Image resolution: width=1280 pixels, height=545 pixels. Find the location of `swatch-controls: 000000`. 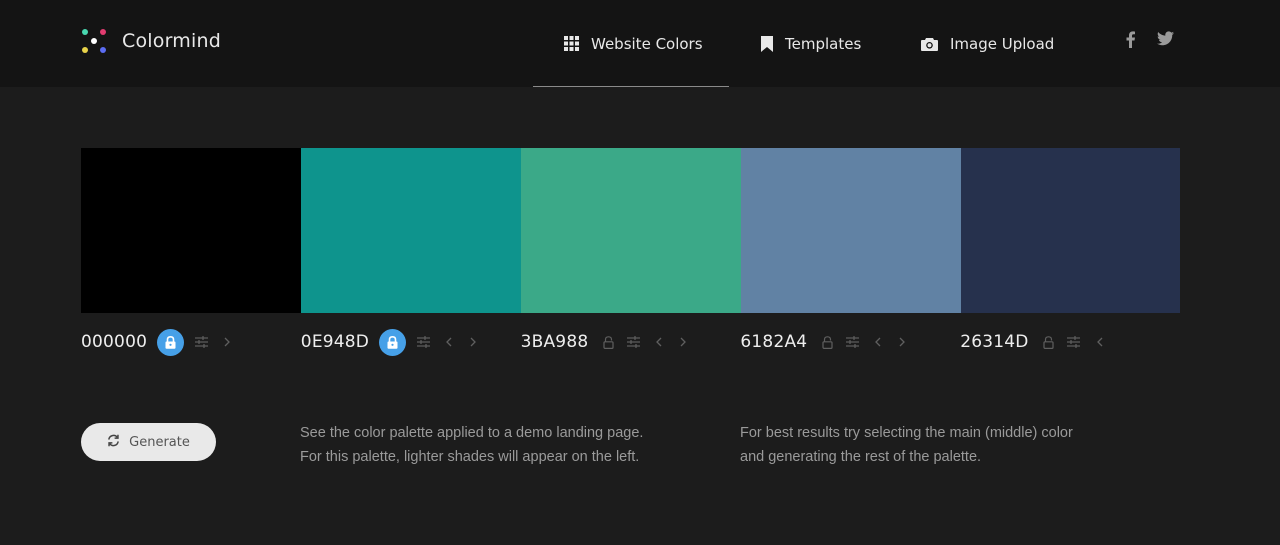

swatch-controls: 000000 is located at coordinates (191, 342).